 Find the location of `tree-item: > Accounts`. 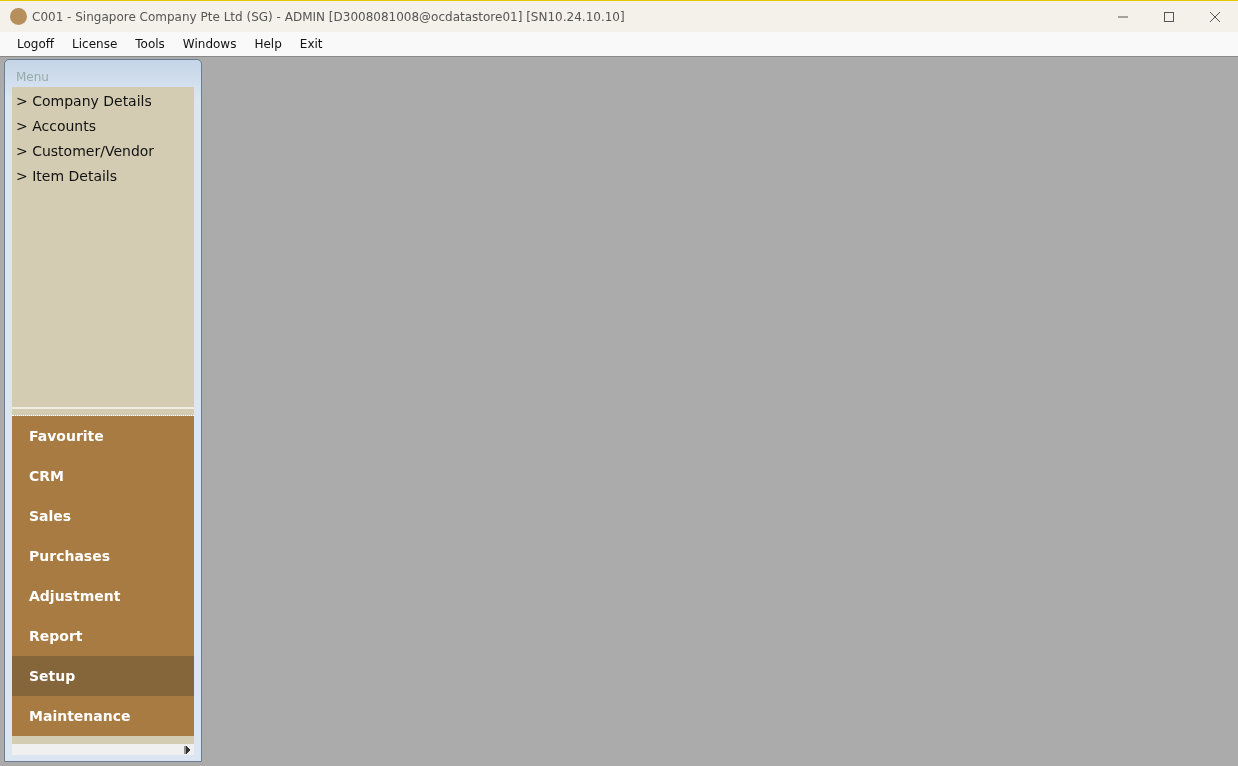

tree-item: > Accounts is located at coordinates (103, 126).